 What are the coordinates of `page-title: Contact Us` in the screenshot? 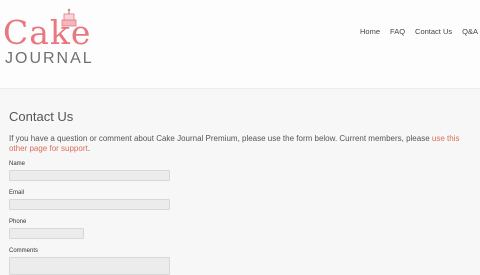 It's located at (41, 116).